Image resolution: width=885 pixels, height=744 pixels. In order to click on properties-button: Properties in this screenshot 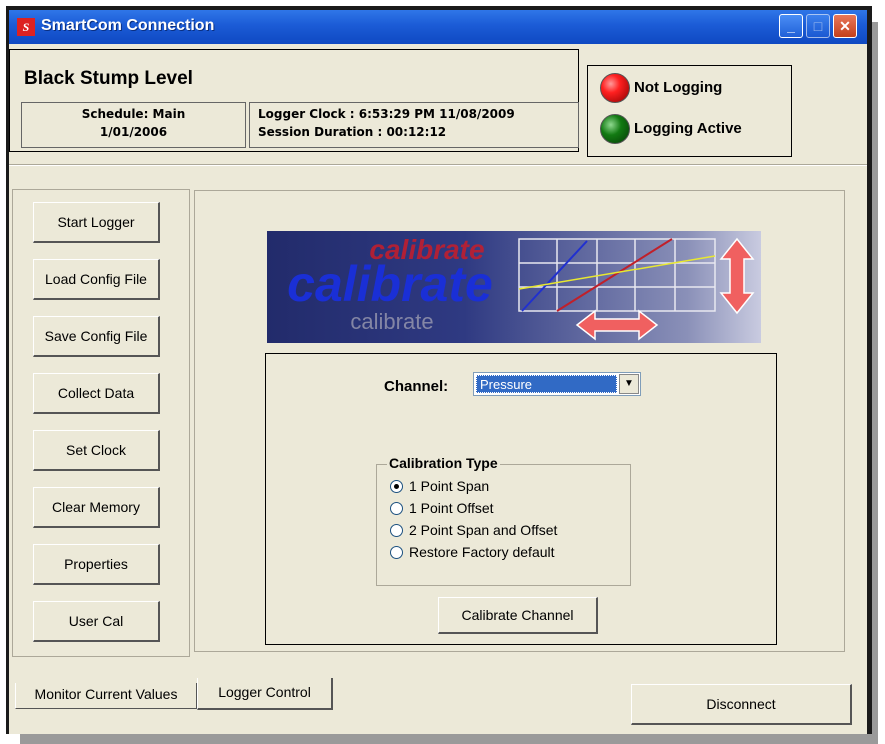, I will do `click(96, 564)`.